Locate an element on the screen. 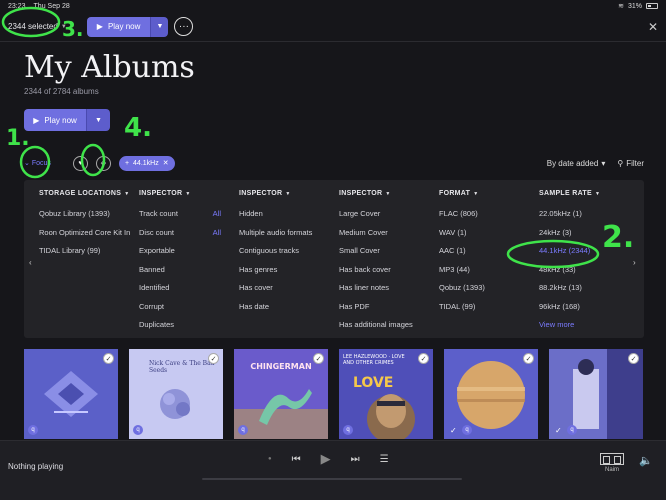  focus-item: WAV (1) is located at coordinates (484, 233).